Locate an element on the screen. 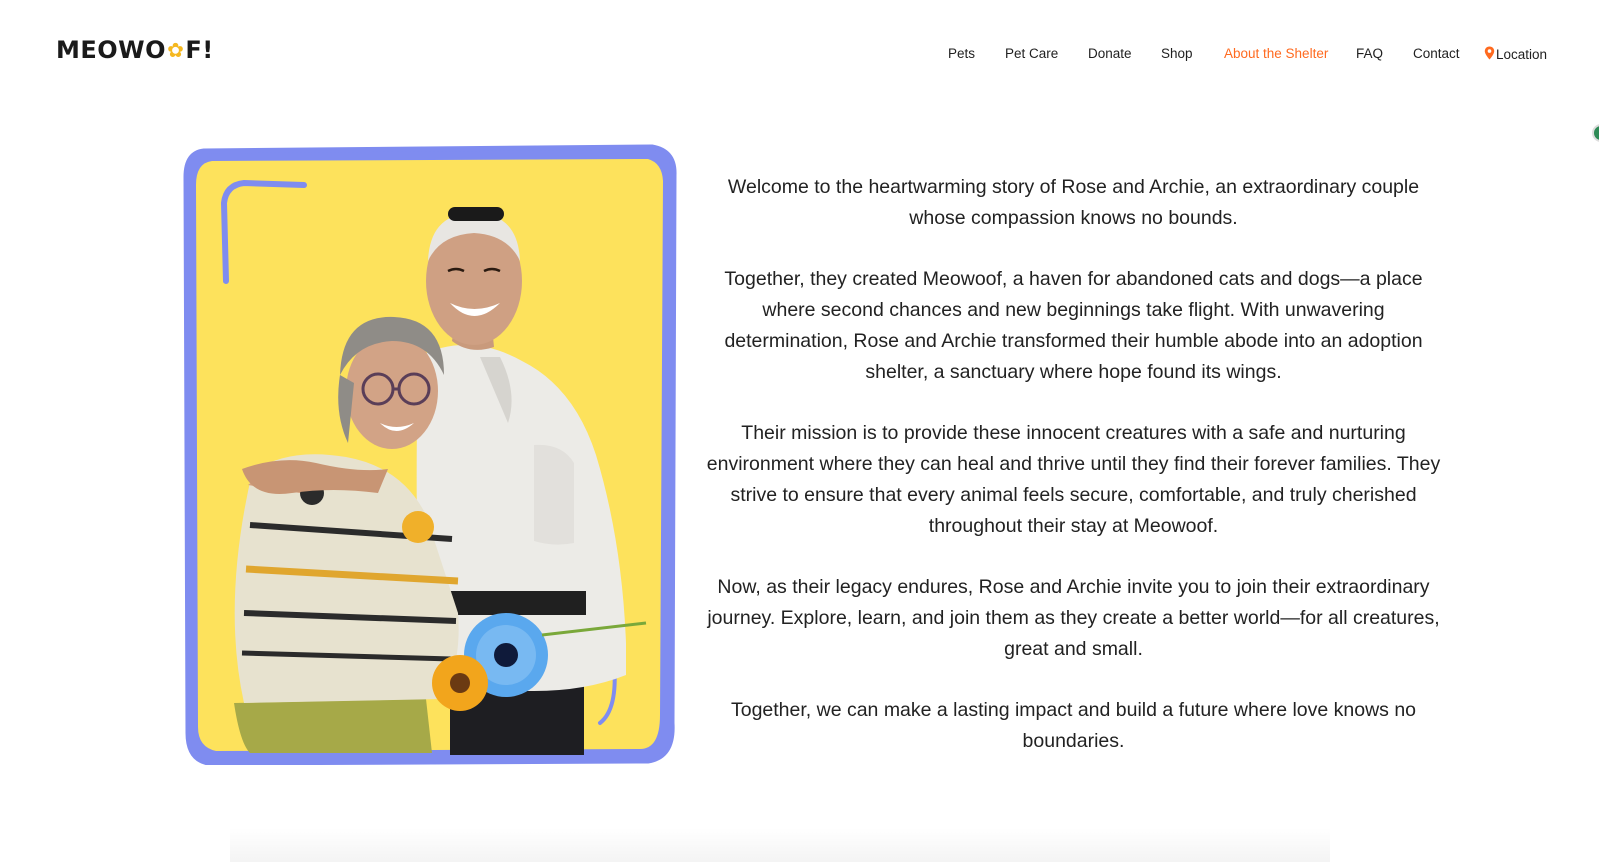 This screenshot has width=1599, height=862. nav-pets: Pets is located at coordinates (961, 53).